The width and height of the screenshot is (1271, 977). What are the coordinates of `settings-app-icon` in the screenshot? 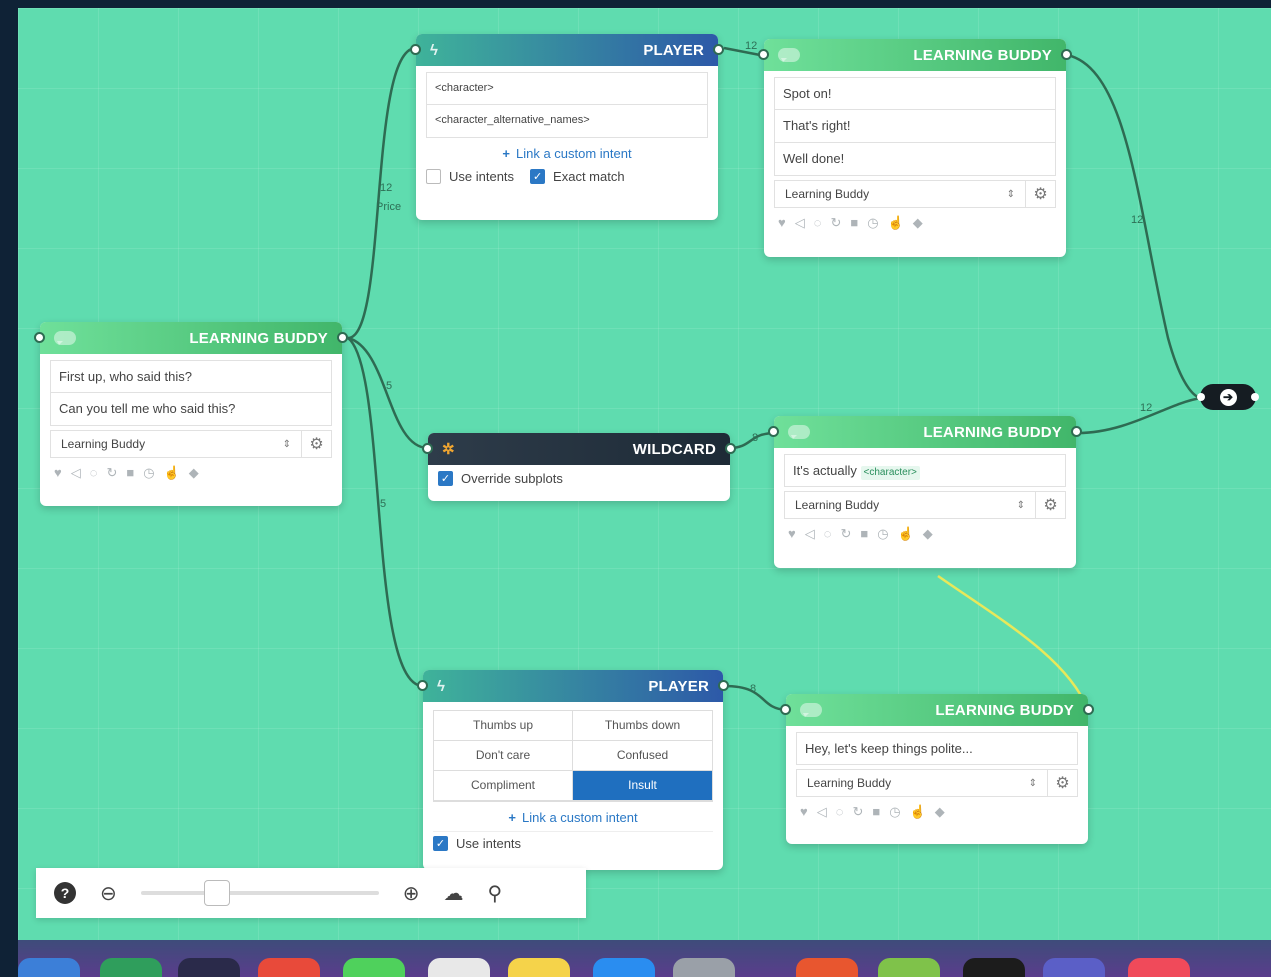 It's located at (704, 967).